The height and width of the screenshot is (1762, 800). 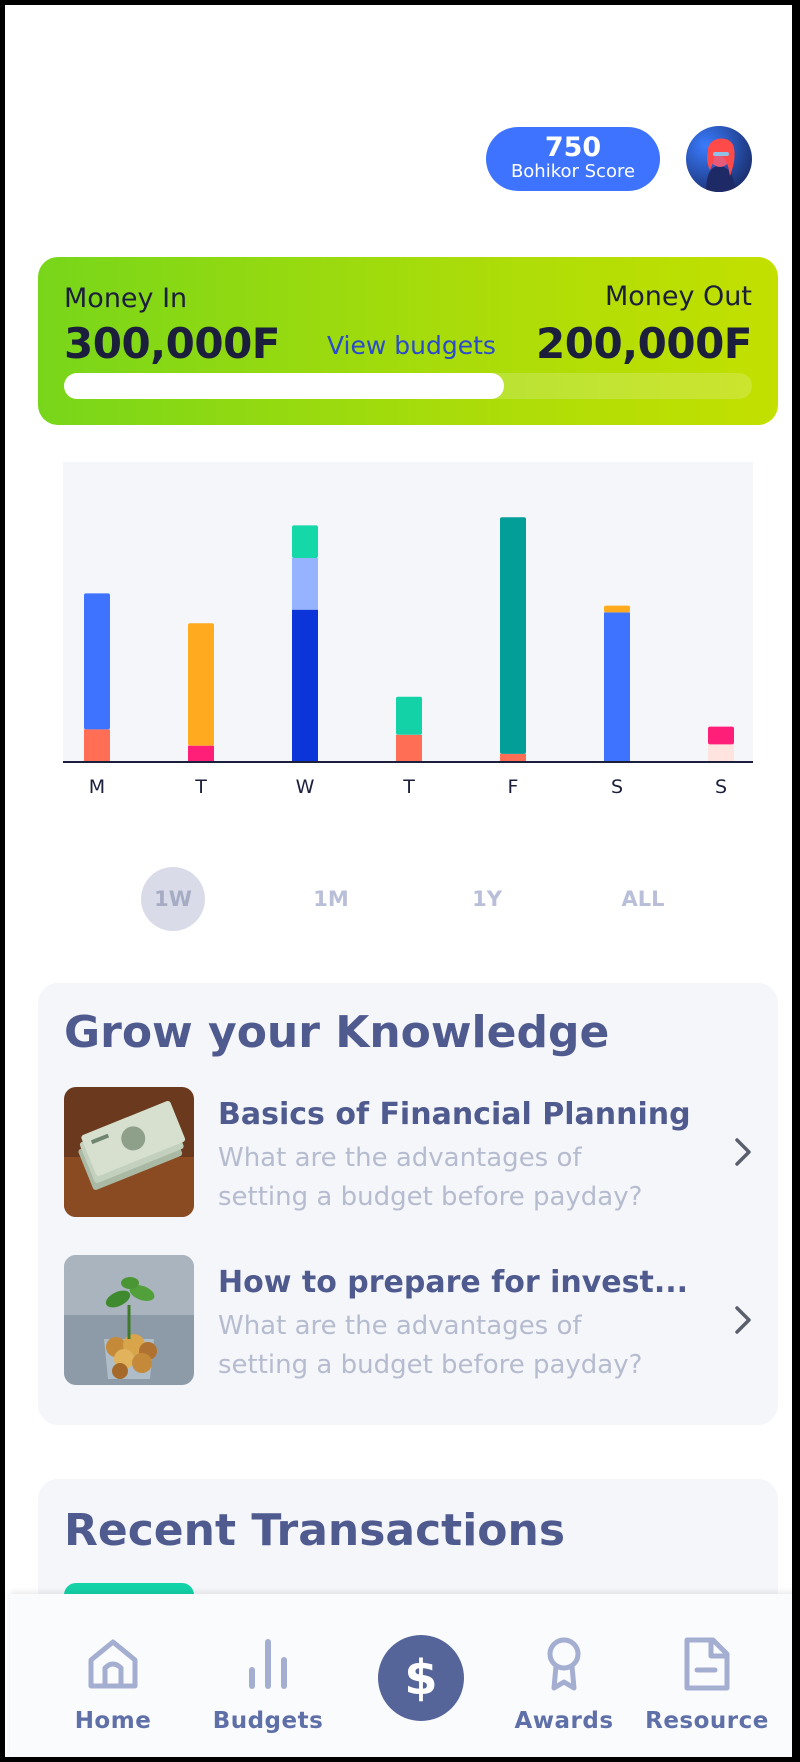 I want to click on period-option-1m: 1M, so click(x=331, y=899).